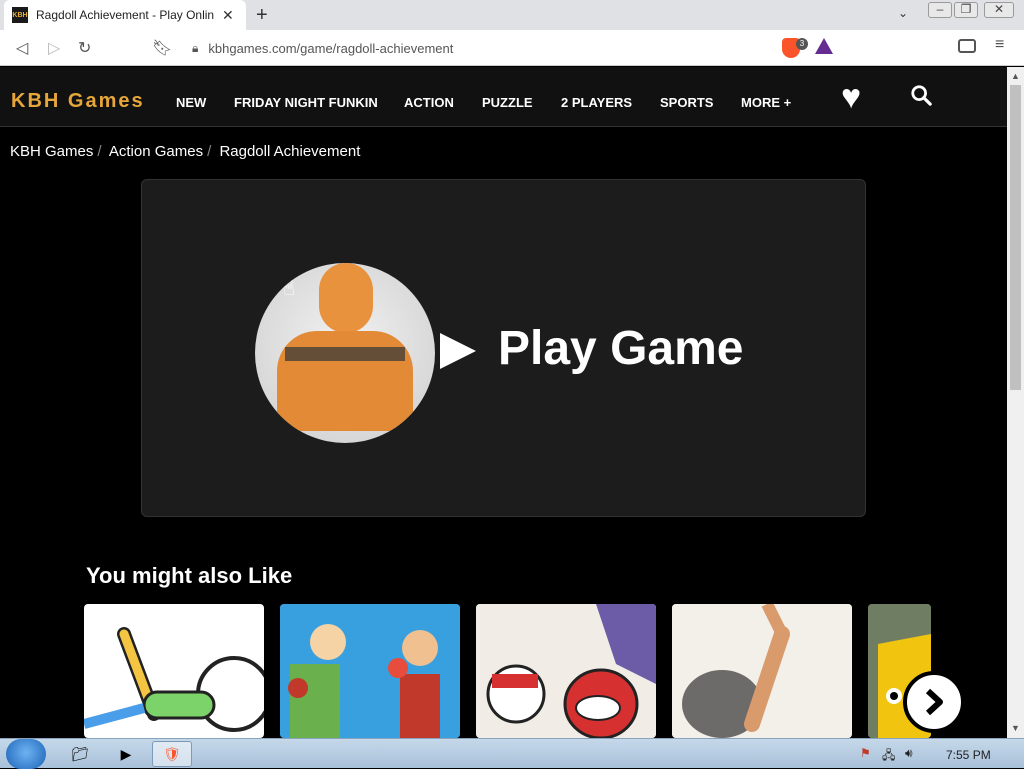  I want to click on nav-item-friday-night-funkin: FRIDAY NIGHT FUNKIN, so click(306, 102).